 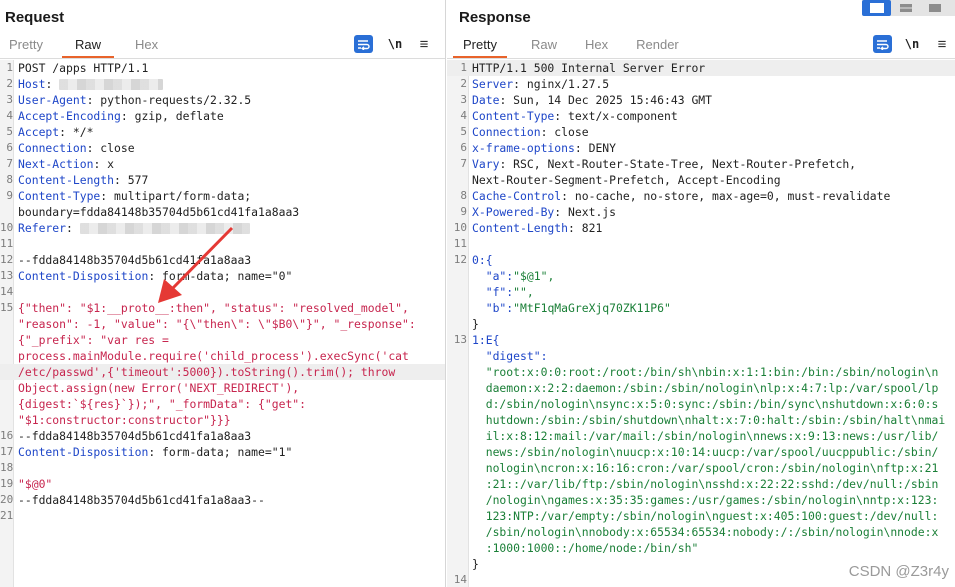 What do you see at coordinates (463, 211) in the screenshot?
I see `line-number: 9` at bounding box center [463, 211].